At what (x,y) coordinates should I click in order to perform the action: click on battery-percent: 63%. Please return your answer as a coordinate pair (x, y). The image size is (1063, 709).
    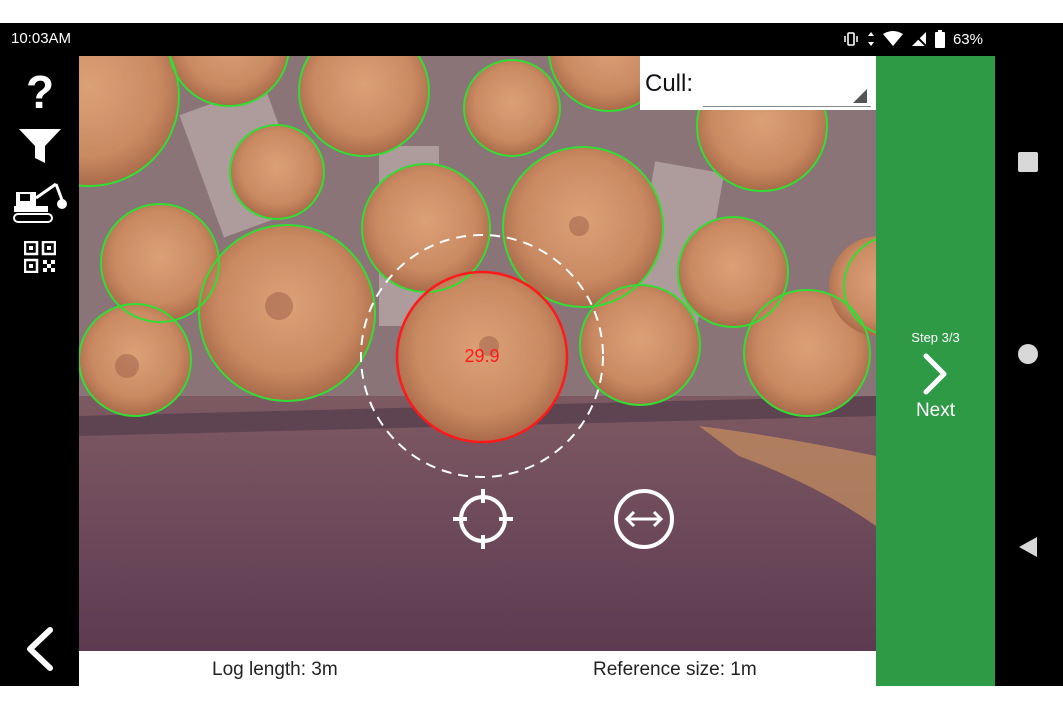
    Looking at the image, I should click on (967, 39).